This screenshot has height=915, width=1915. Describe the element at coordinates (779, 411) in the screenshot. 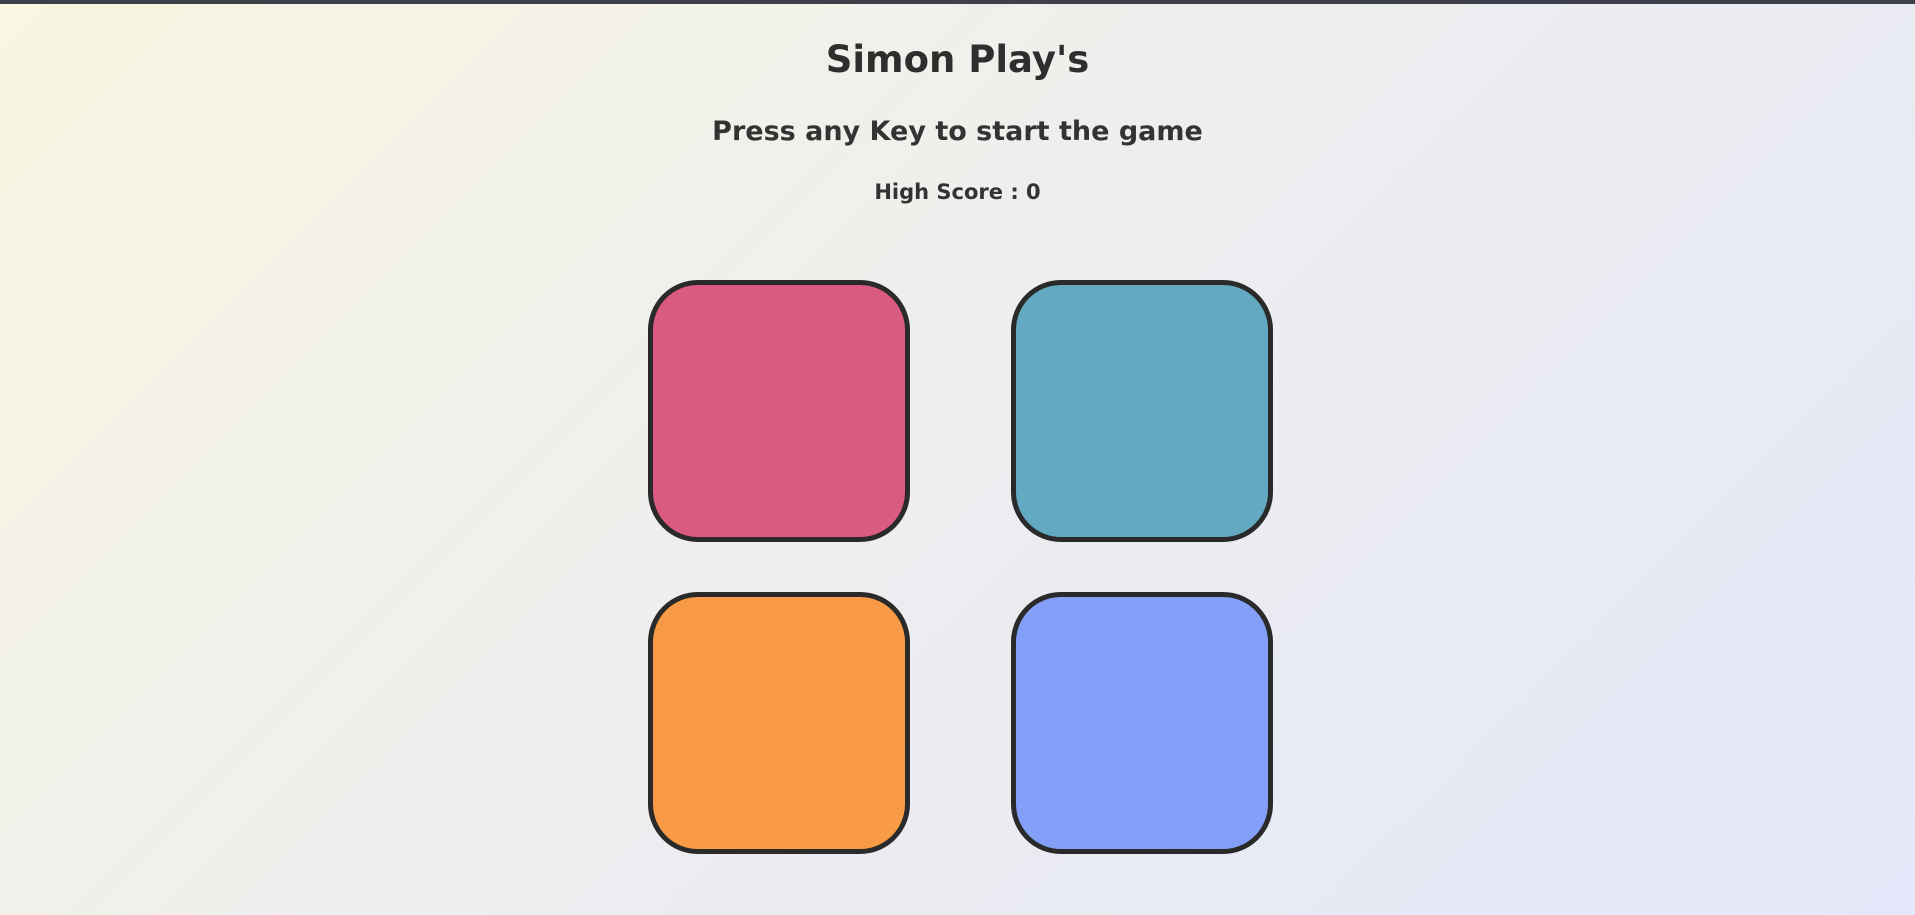

I see `red-pad-button` at that location.